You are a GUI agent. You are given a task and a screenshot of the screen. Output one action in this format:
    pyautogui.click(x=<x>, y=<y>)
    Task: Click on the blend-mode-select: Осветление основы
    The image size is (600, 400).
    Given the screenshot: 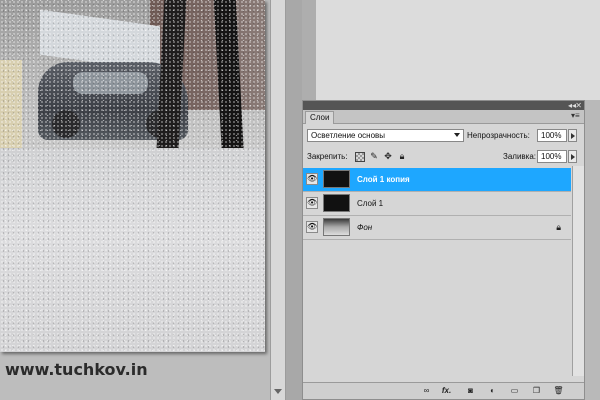 What is the action you would take?
    pyautogui.click(x=385, y=135)
    